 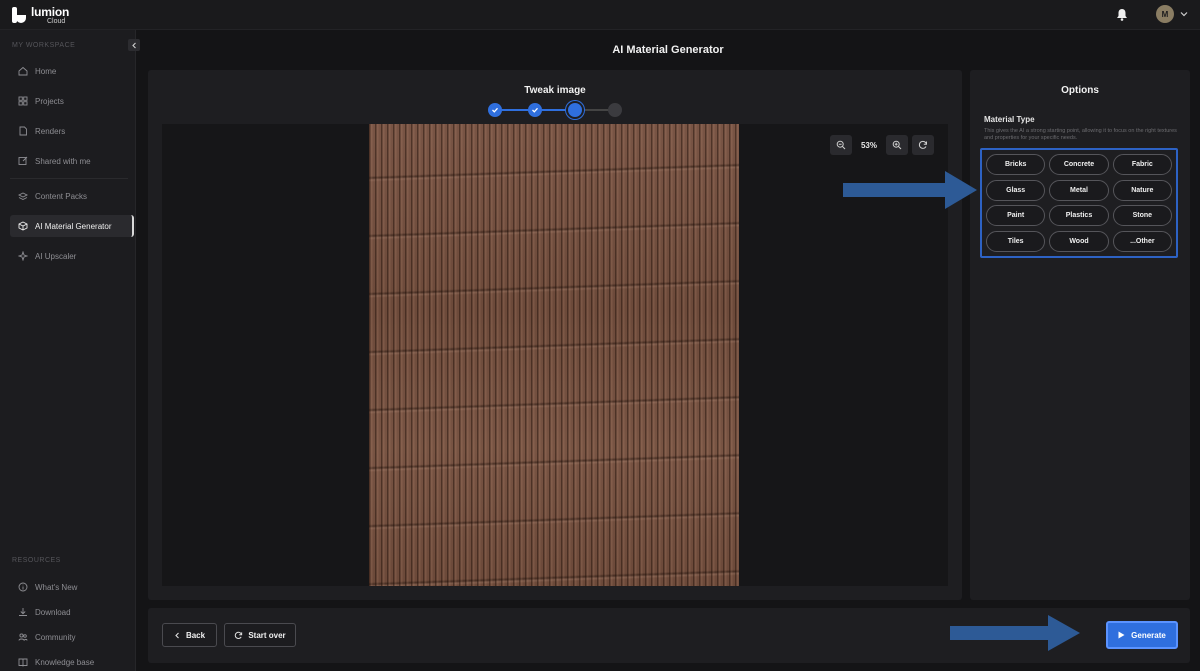 I want to click on material-chip-wood: Wood, so click(x=1079, y=241).